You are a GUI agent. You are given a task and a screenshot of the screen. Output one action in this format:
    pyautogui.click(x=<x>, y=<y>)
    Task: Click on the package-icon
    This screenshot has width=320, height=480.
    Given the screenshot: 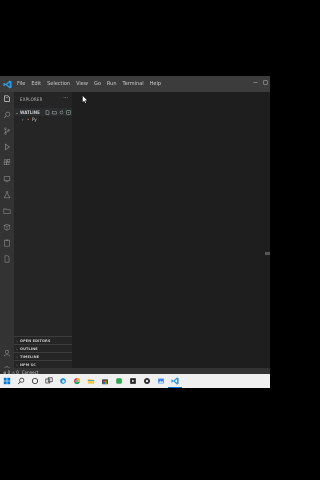 What is the action you would take?
    pyautogui.click(x=7, y=227)
    